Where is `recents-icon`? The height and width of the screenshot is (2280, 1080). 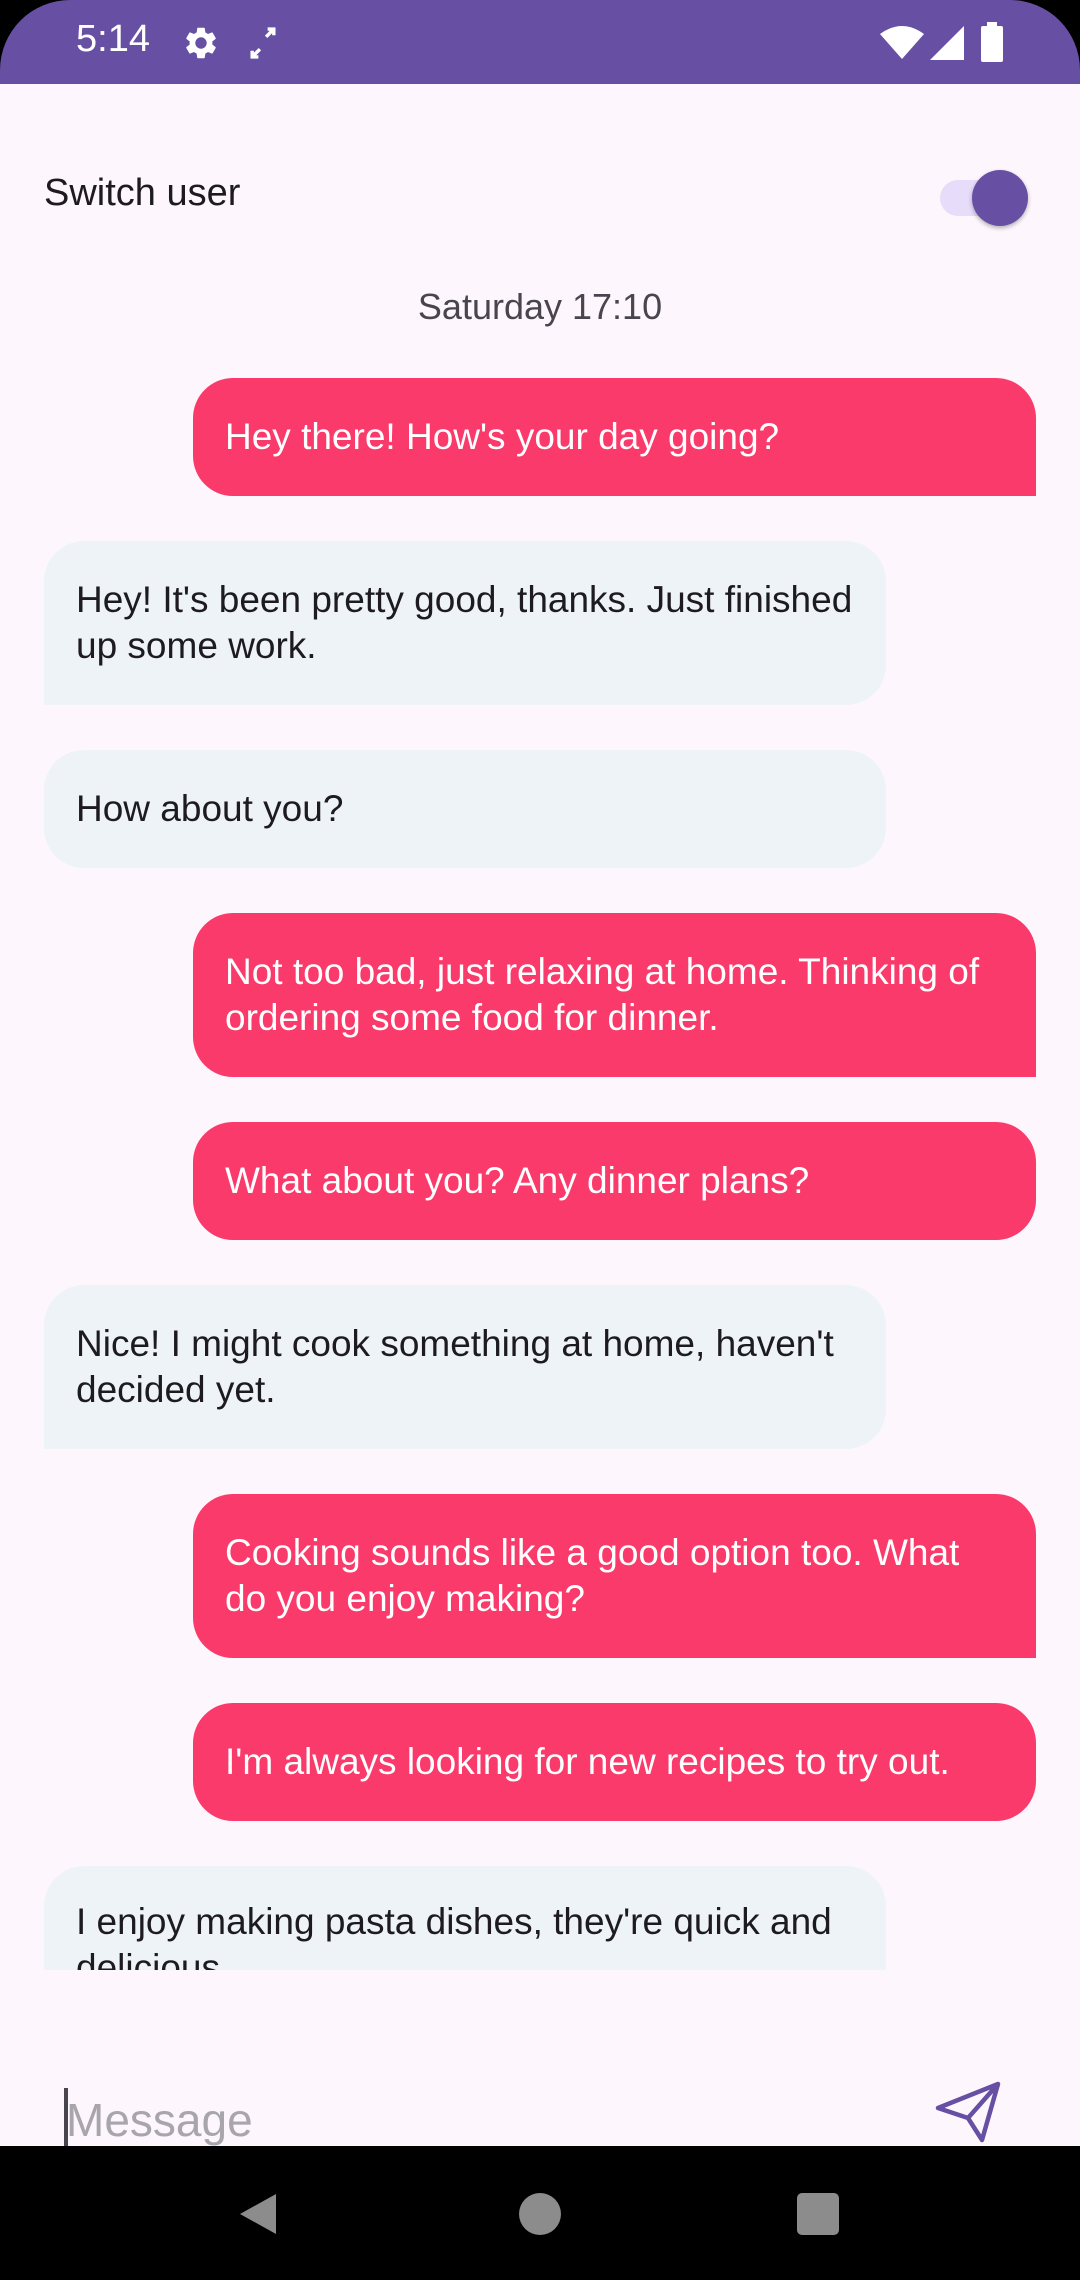 recents-icon is located at coordinates (818, 2214).